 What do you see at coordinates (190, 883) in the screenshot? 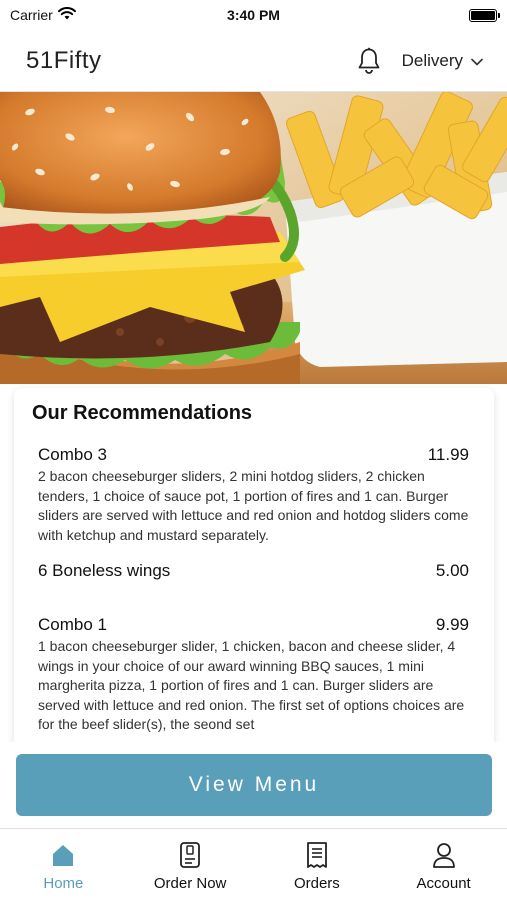
I see `tab-label: Order Now` at bounding box center [190, 883].